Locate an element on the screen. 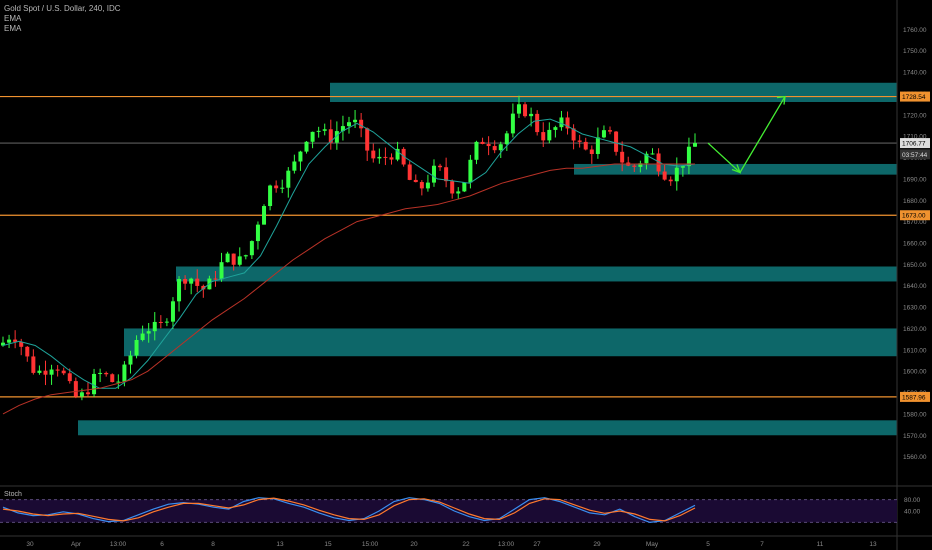 This screenshot has height=550, width=932. time-tick-label: 5 is located at coordinates (708, 544).